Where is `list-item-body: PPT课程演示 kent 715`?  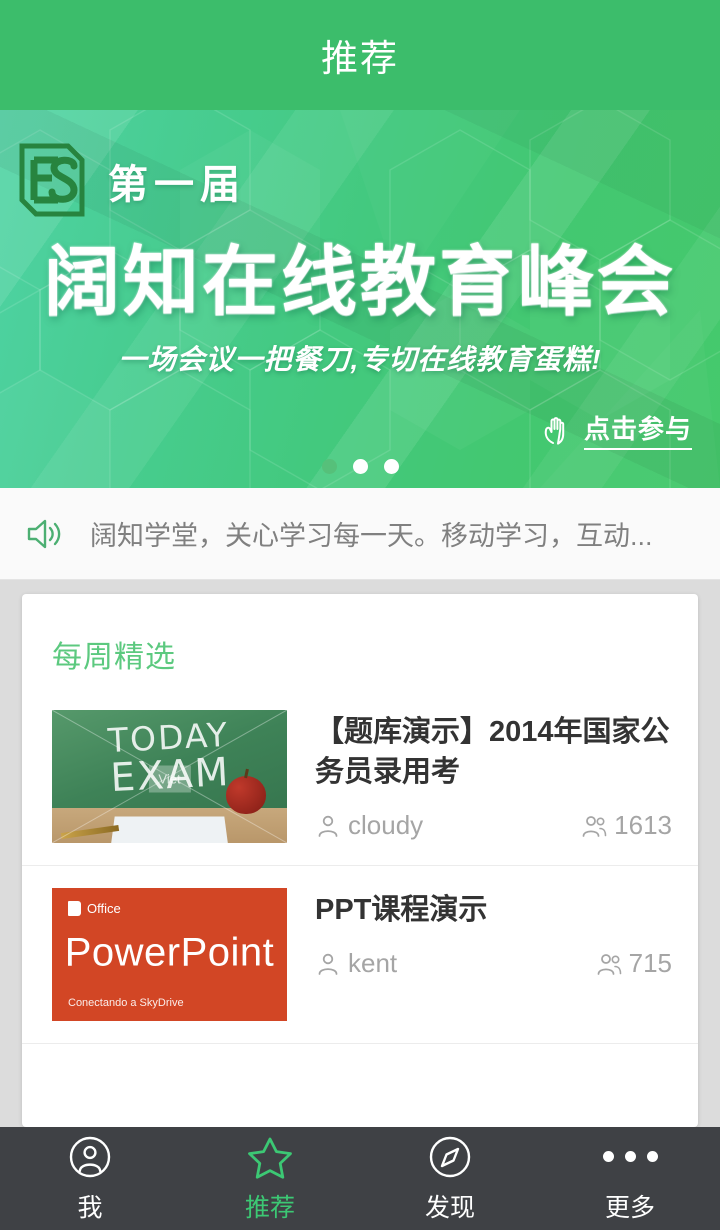 list-item-body: PPT课程演示 kent 715 is located at coordinates (493, 954).